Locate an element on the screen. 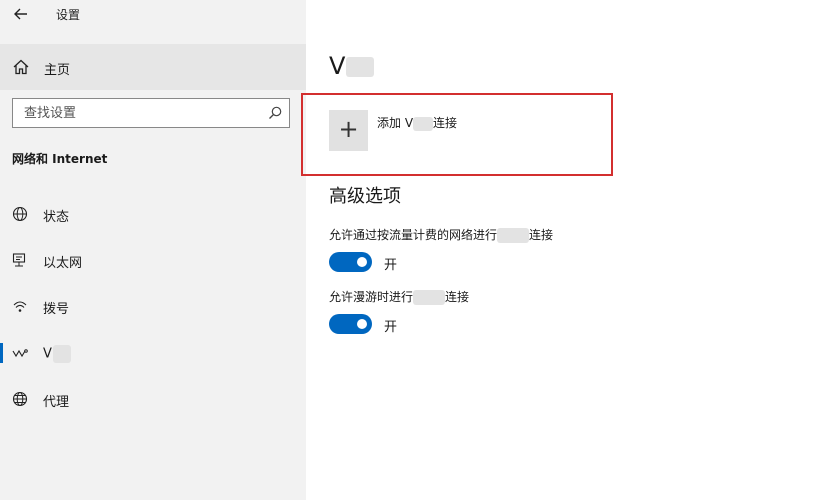 This screenshot has width=819, height=500. sidebar-item-label: V is located at coordinates (57, 354).